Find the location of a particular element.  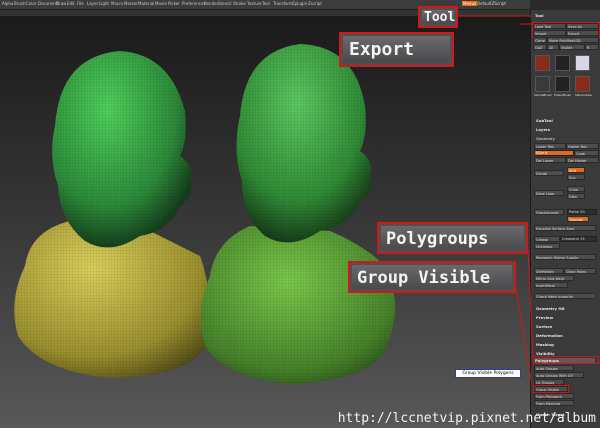

watermark-url: http://lccnetvip.pixnet.net/album is located at coordinates (466, 418).